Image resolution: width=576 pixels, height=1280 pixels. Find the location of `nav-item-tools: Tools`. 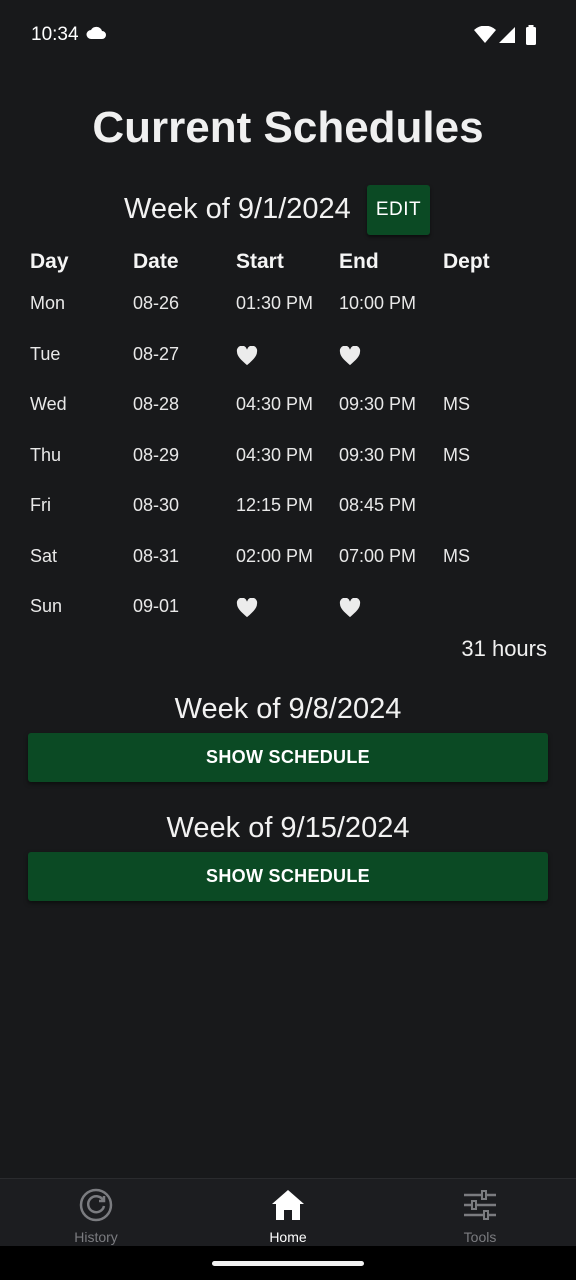

nav-item-tools: Tools is located at coordinates (480, 1213).